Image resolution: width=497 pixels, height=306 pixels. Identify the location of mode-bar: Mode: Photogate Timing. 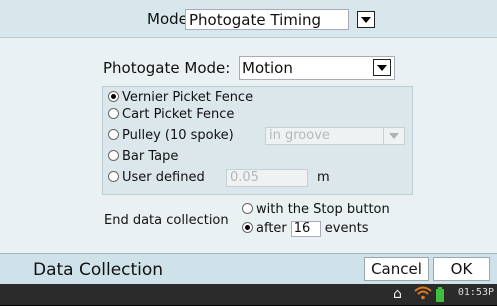
(248, 19).